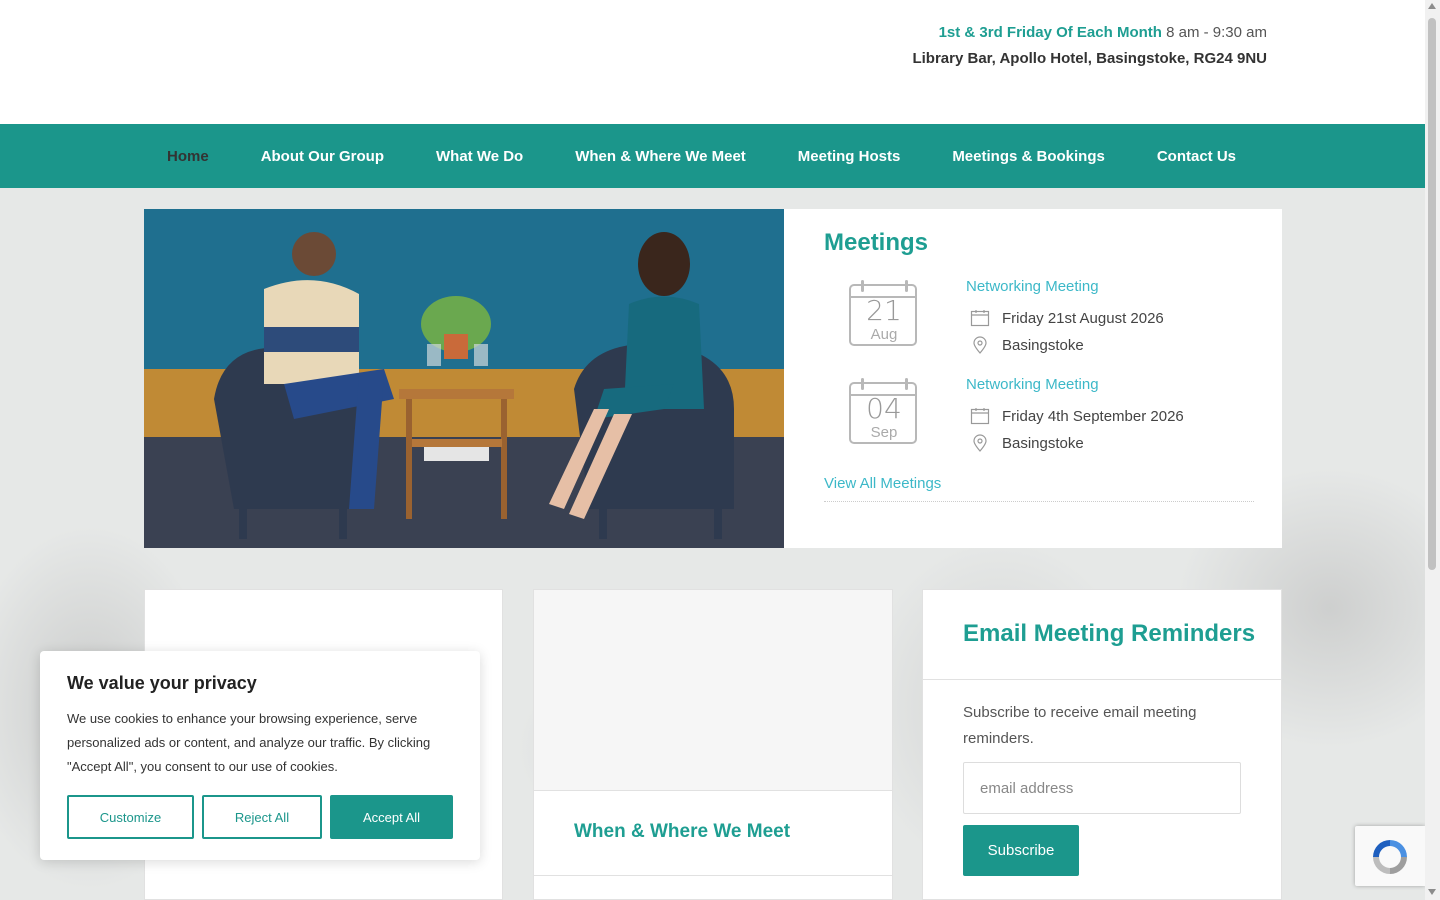  What do you see at coordinates (660, 156) in the screenshot?
I see `nav-when-where-we-meet: When & Where We Meet` at bounding box center [660, 156].